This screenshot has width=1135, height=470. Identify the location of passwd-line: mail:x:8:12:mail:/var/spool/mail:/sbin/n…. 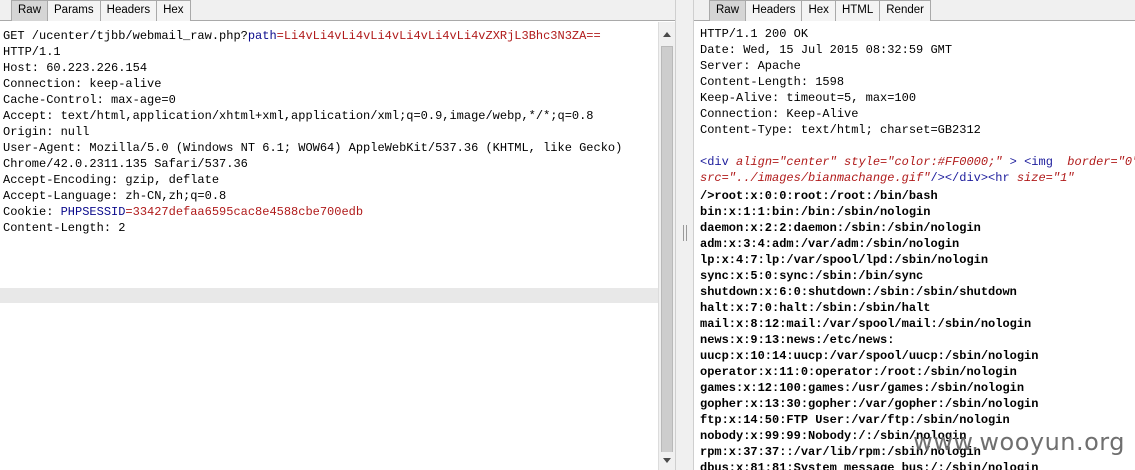
(866, 324).